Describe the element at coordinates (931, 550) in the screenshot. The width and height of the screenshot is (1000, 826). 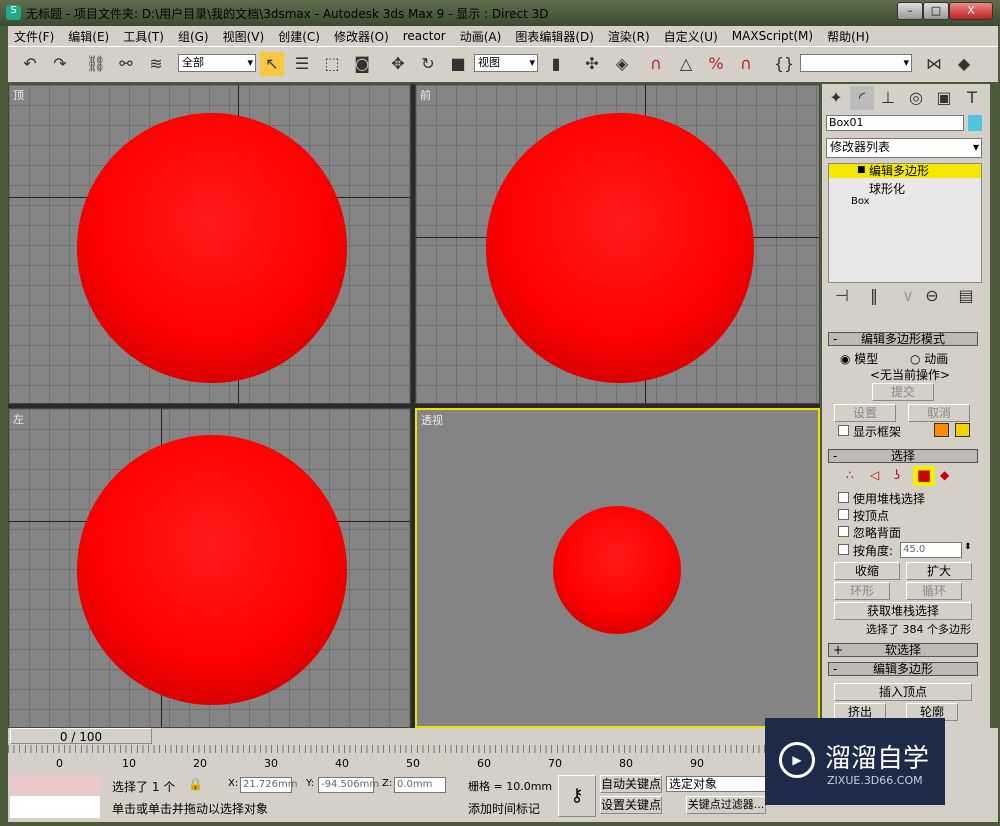
I see `angle-input: 45.0` at that location.